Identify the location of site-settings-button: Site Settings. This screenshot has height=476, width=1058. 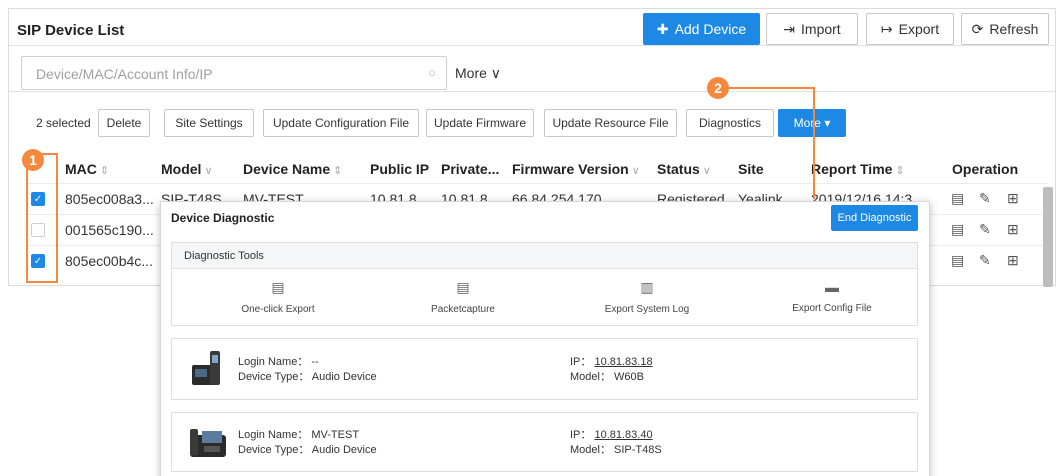
(209, 123).